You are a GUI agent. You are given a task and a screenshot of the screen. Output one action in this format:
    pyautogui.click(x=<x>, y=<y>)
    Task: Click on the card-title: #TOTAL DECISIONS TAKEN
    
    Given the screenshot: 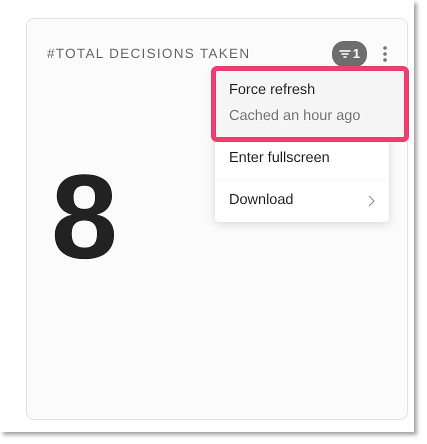 What is the action you would take?
    pyautogui.click(x=148, y=53)
    